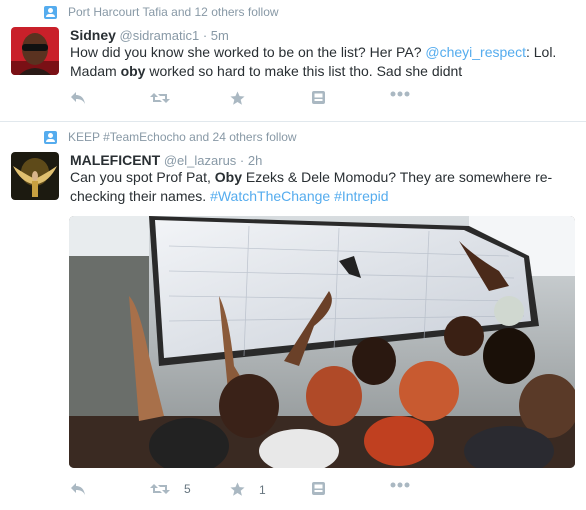 The image size is (586, 510). What do you see at coordinates (220, 35) in the screenshot?
I see `timestamp: 5m` at bounding box center [220, 35].